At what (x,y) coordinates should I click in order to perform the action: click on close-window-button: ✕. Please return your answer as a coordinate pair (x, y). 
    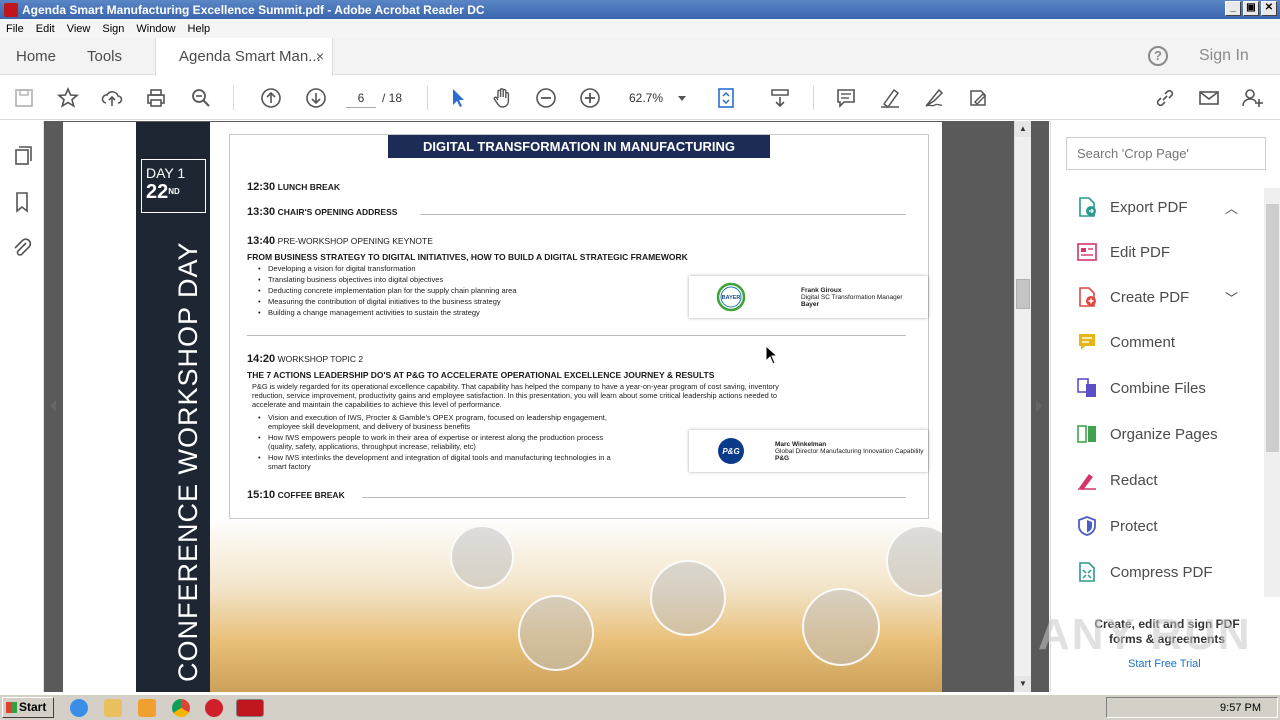
    Looking at the image, I should click on (1269, 8).